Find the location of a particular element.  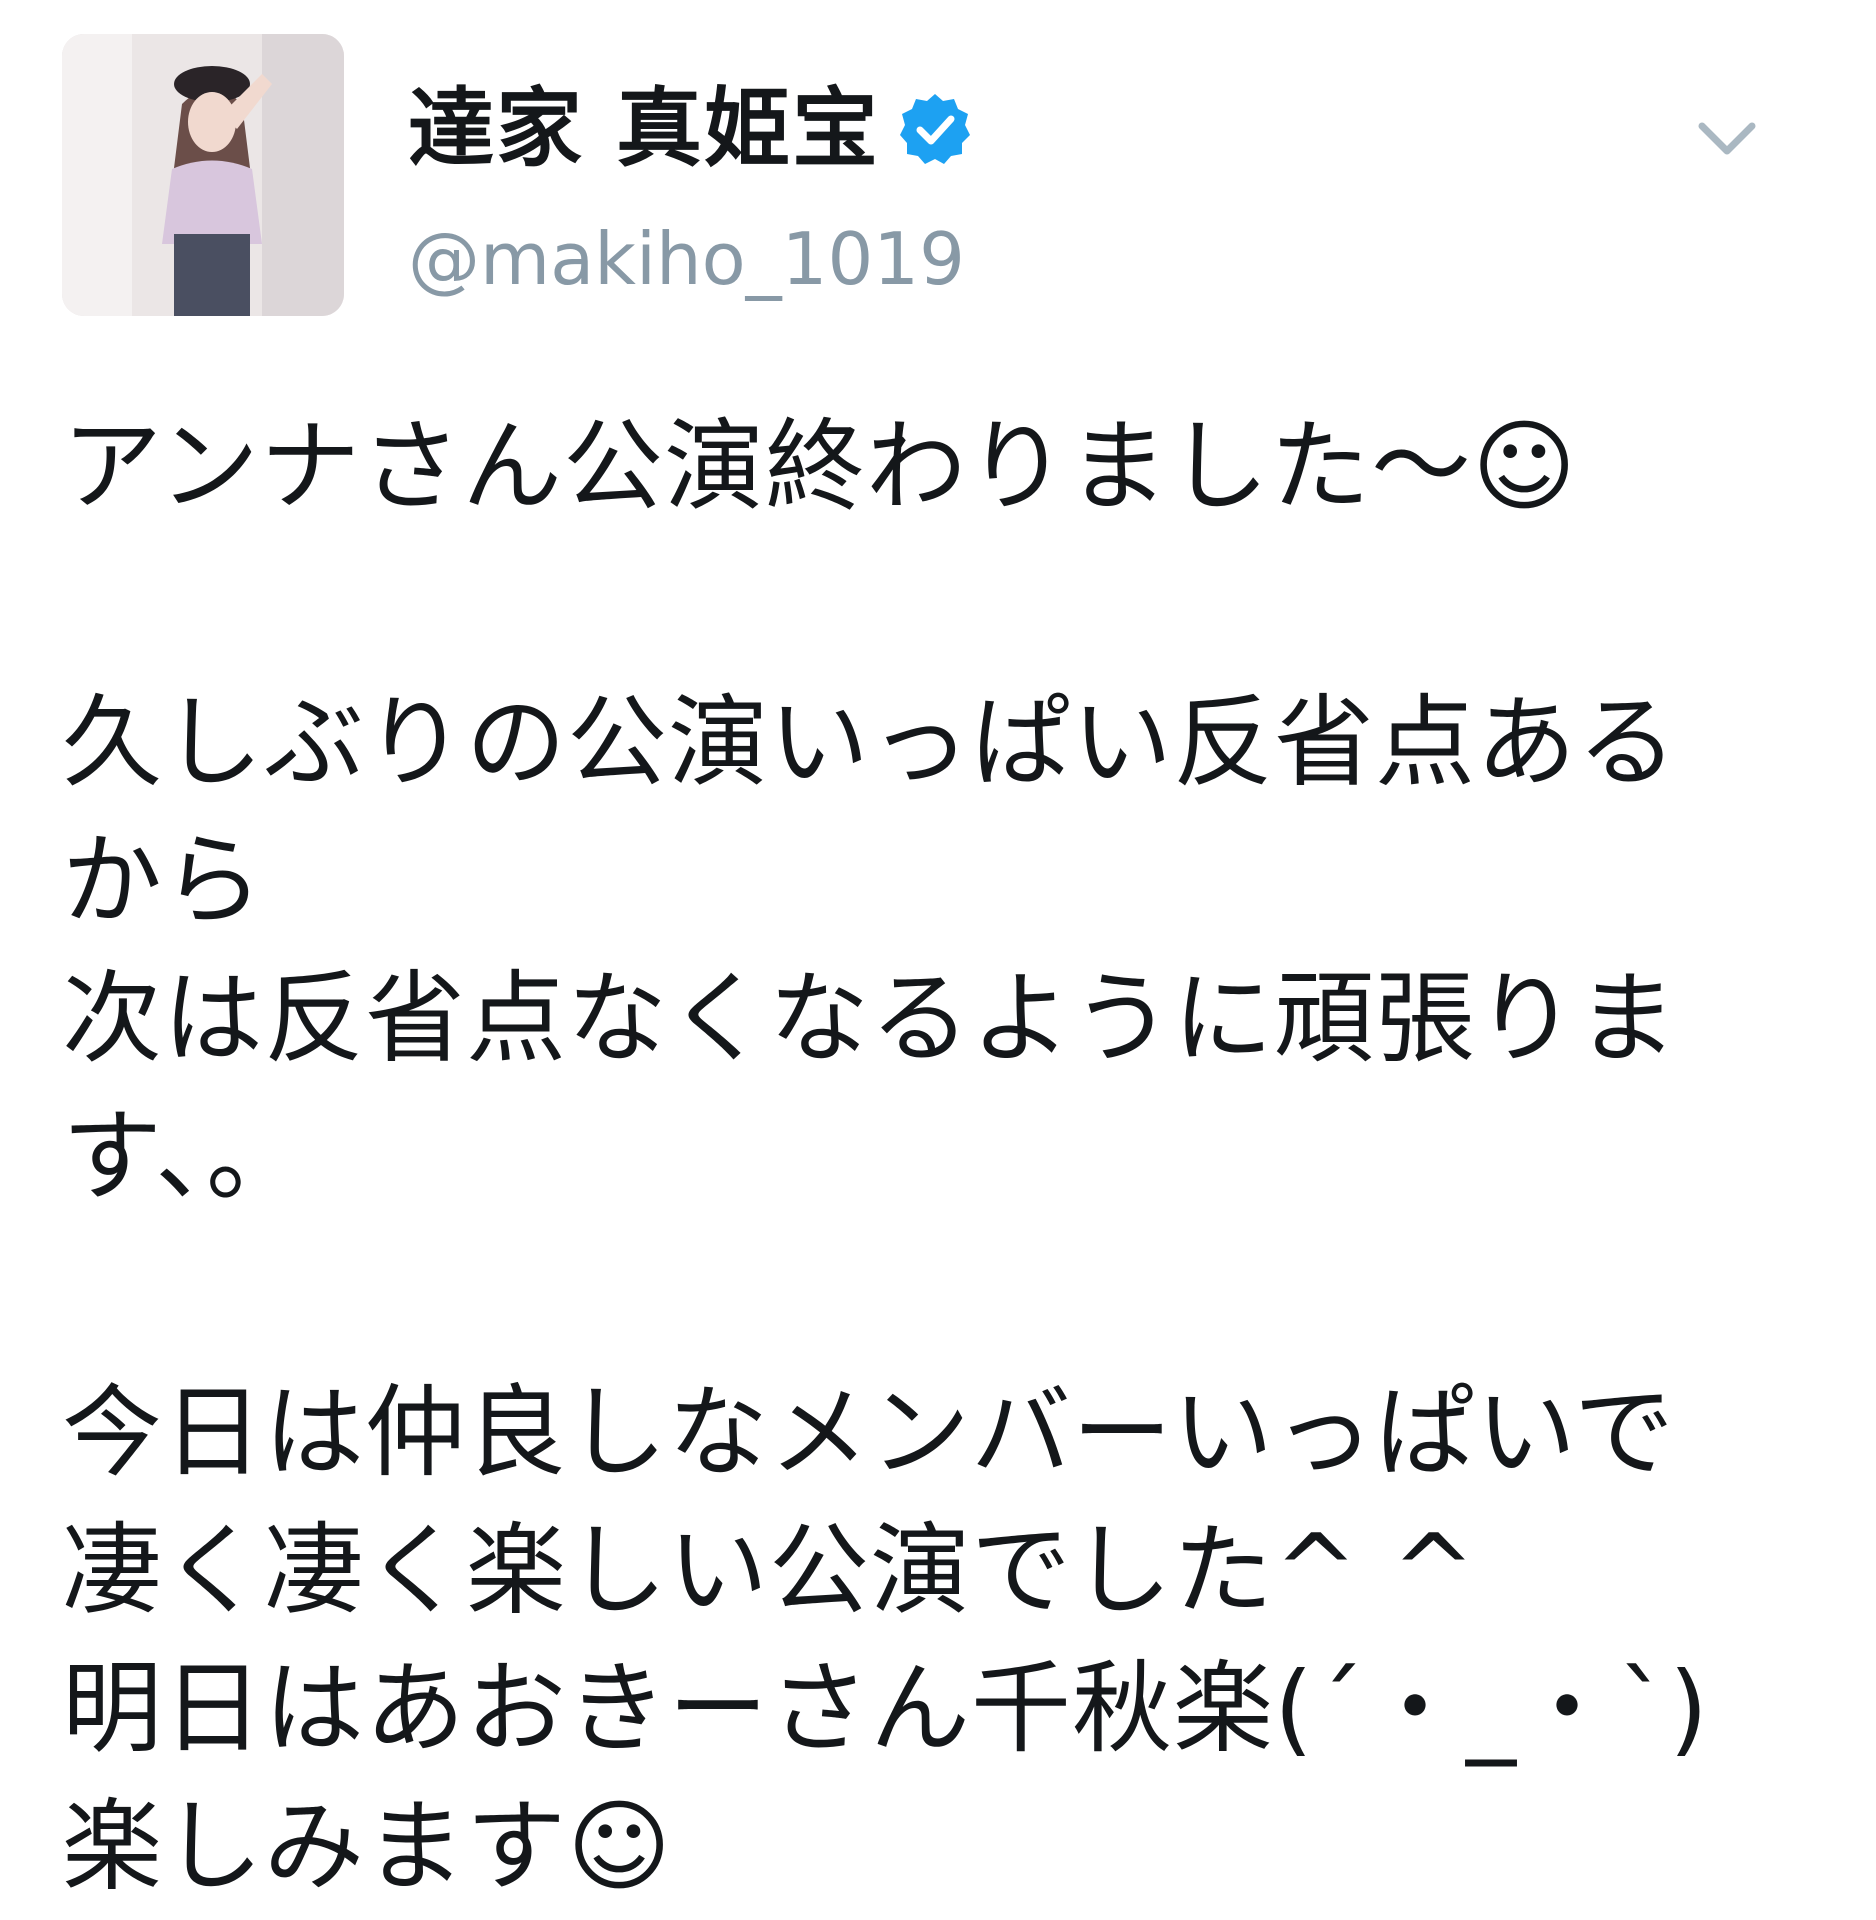

display-name: 達家 真姫宝 is located at coordinates (644, 129).